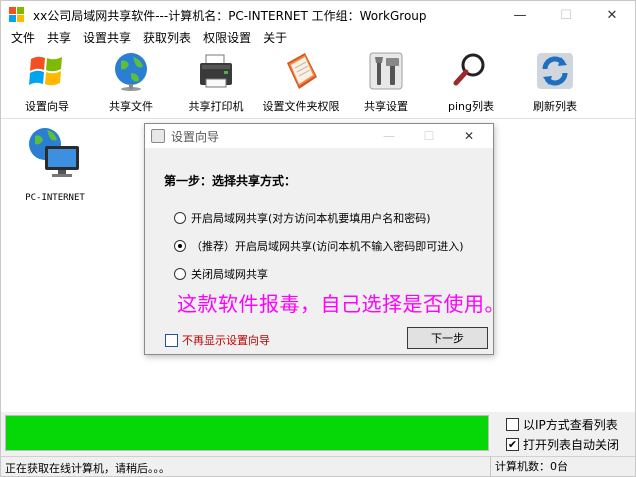  I want to click on no-show-option: 不再显示设置向导, so click(217, 340).